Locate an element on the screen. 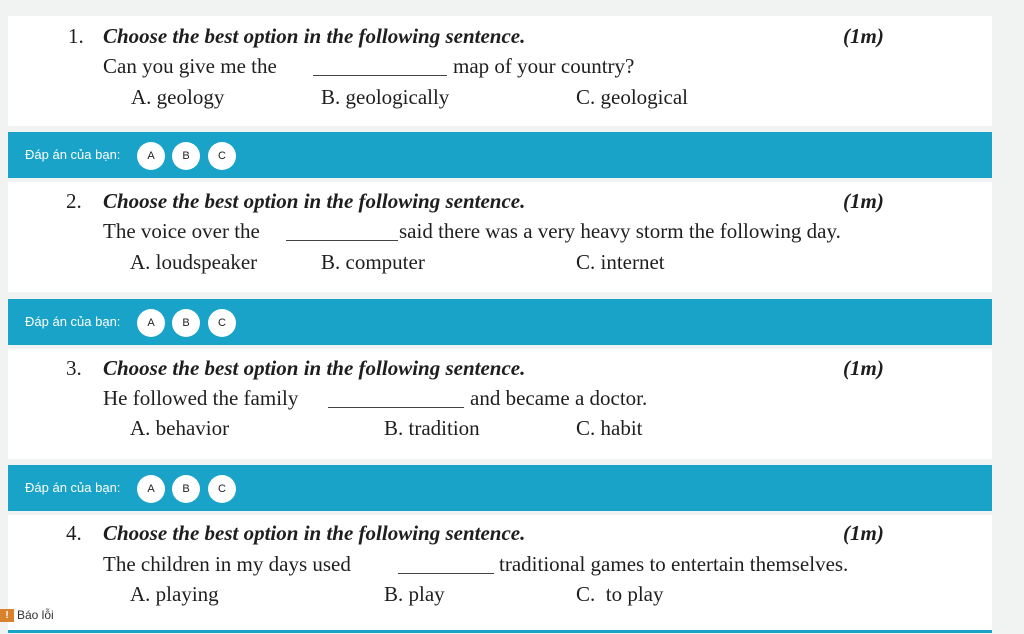 The width and height of the screenshot is (1024, 634). option-c: C. internet is located at coordinates (620, 262).